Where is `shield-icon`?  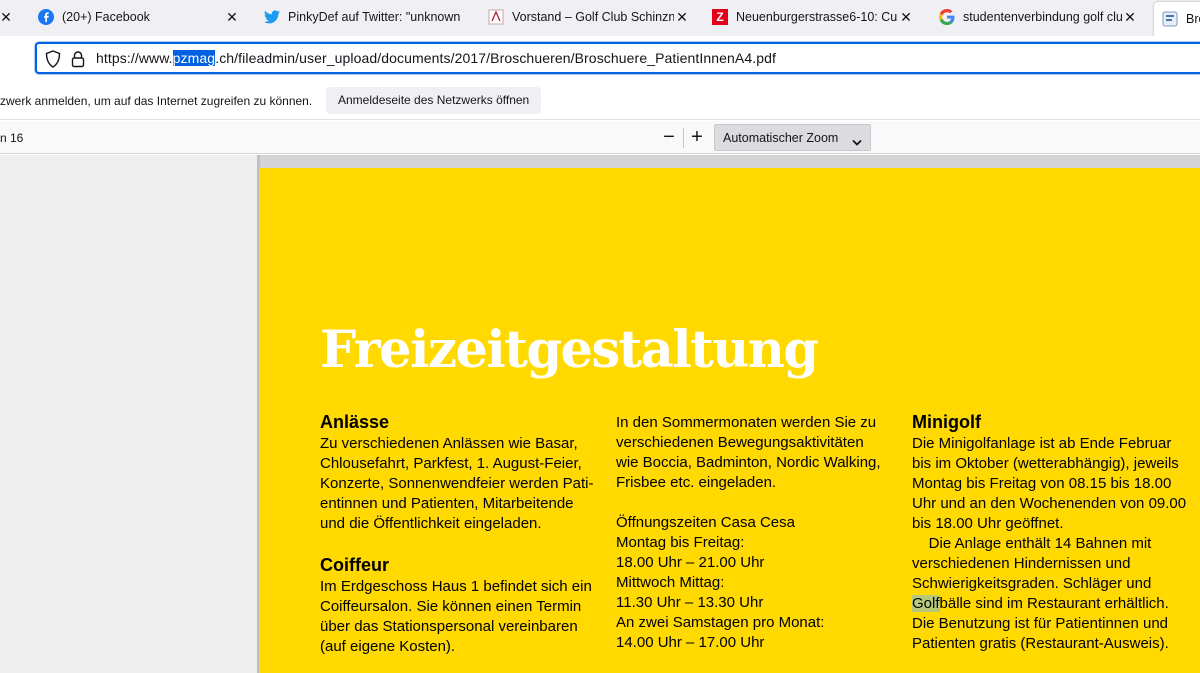 shield-icon is located at coordinates (53, 59).